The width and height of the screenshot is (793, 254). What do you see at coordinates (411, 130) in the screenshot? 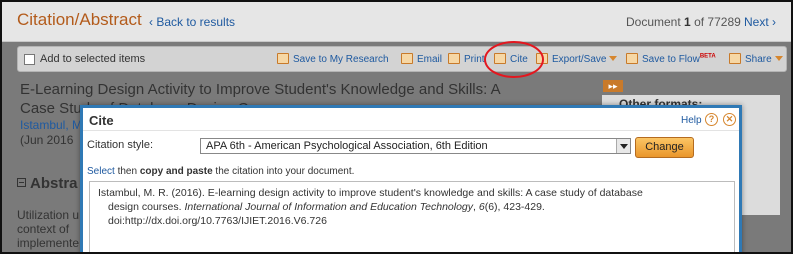
I see `dialog-divider` at bounding box center [411, 130].